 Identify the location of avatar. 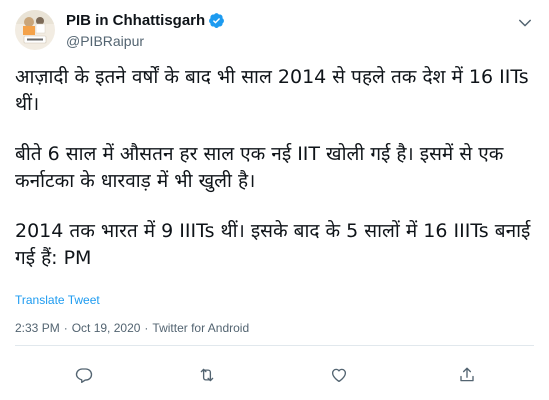
(35, 30).